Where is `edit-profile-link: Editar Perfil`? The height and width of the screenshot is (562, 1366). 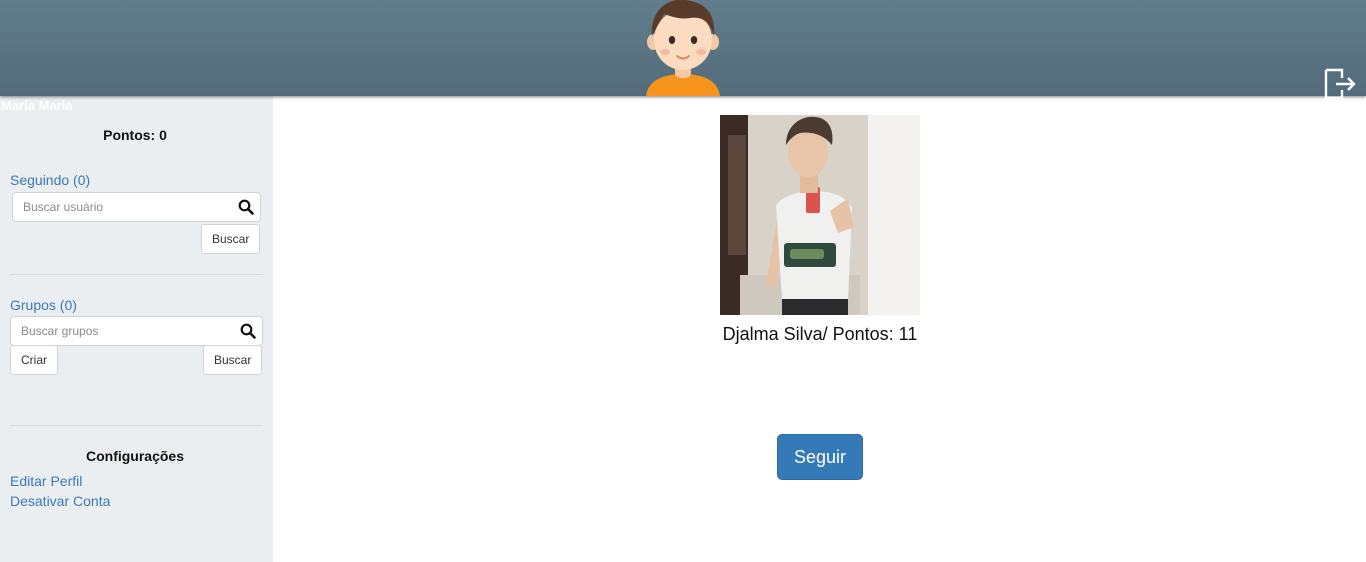 edit-profile-link: Editar Perfil is located at coordinates (46, 481).